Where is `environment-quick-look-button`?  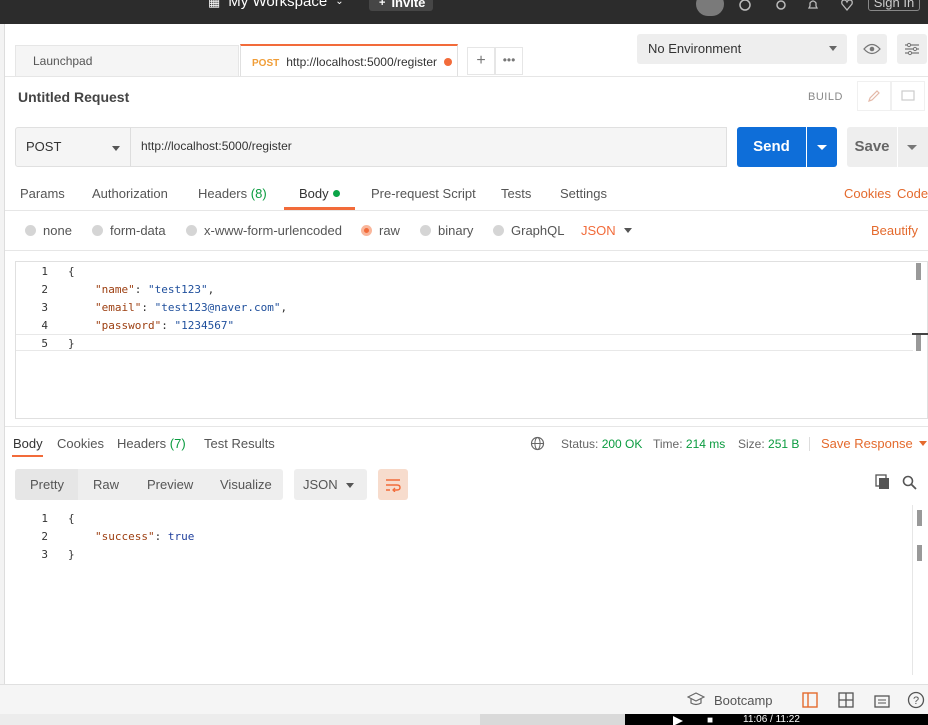
environment-quick-look-button is located at coordinates (872, 49).